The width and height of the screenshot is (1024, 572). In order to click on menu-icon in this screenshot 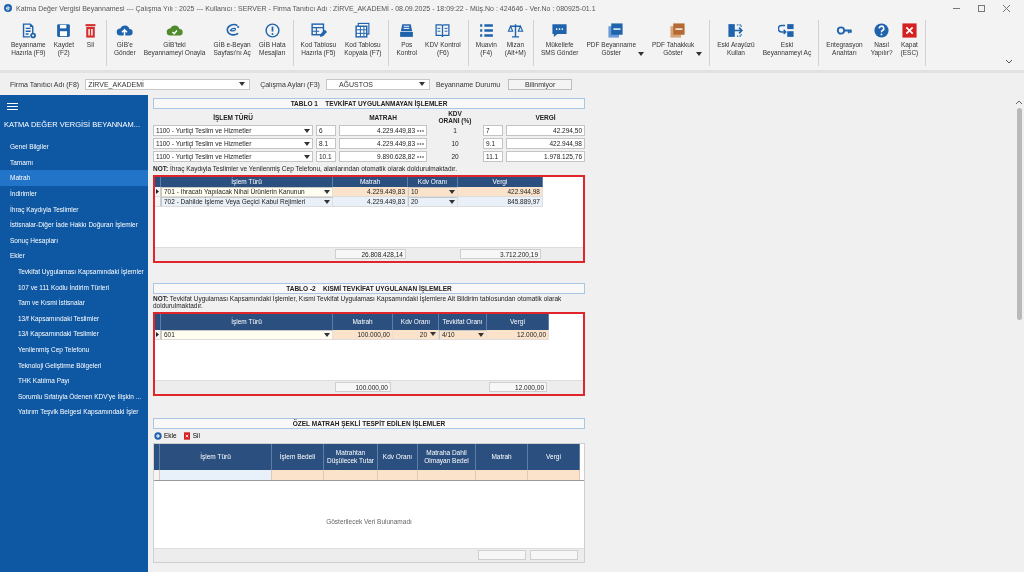, I will do `click(12, 106)`.